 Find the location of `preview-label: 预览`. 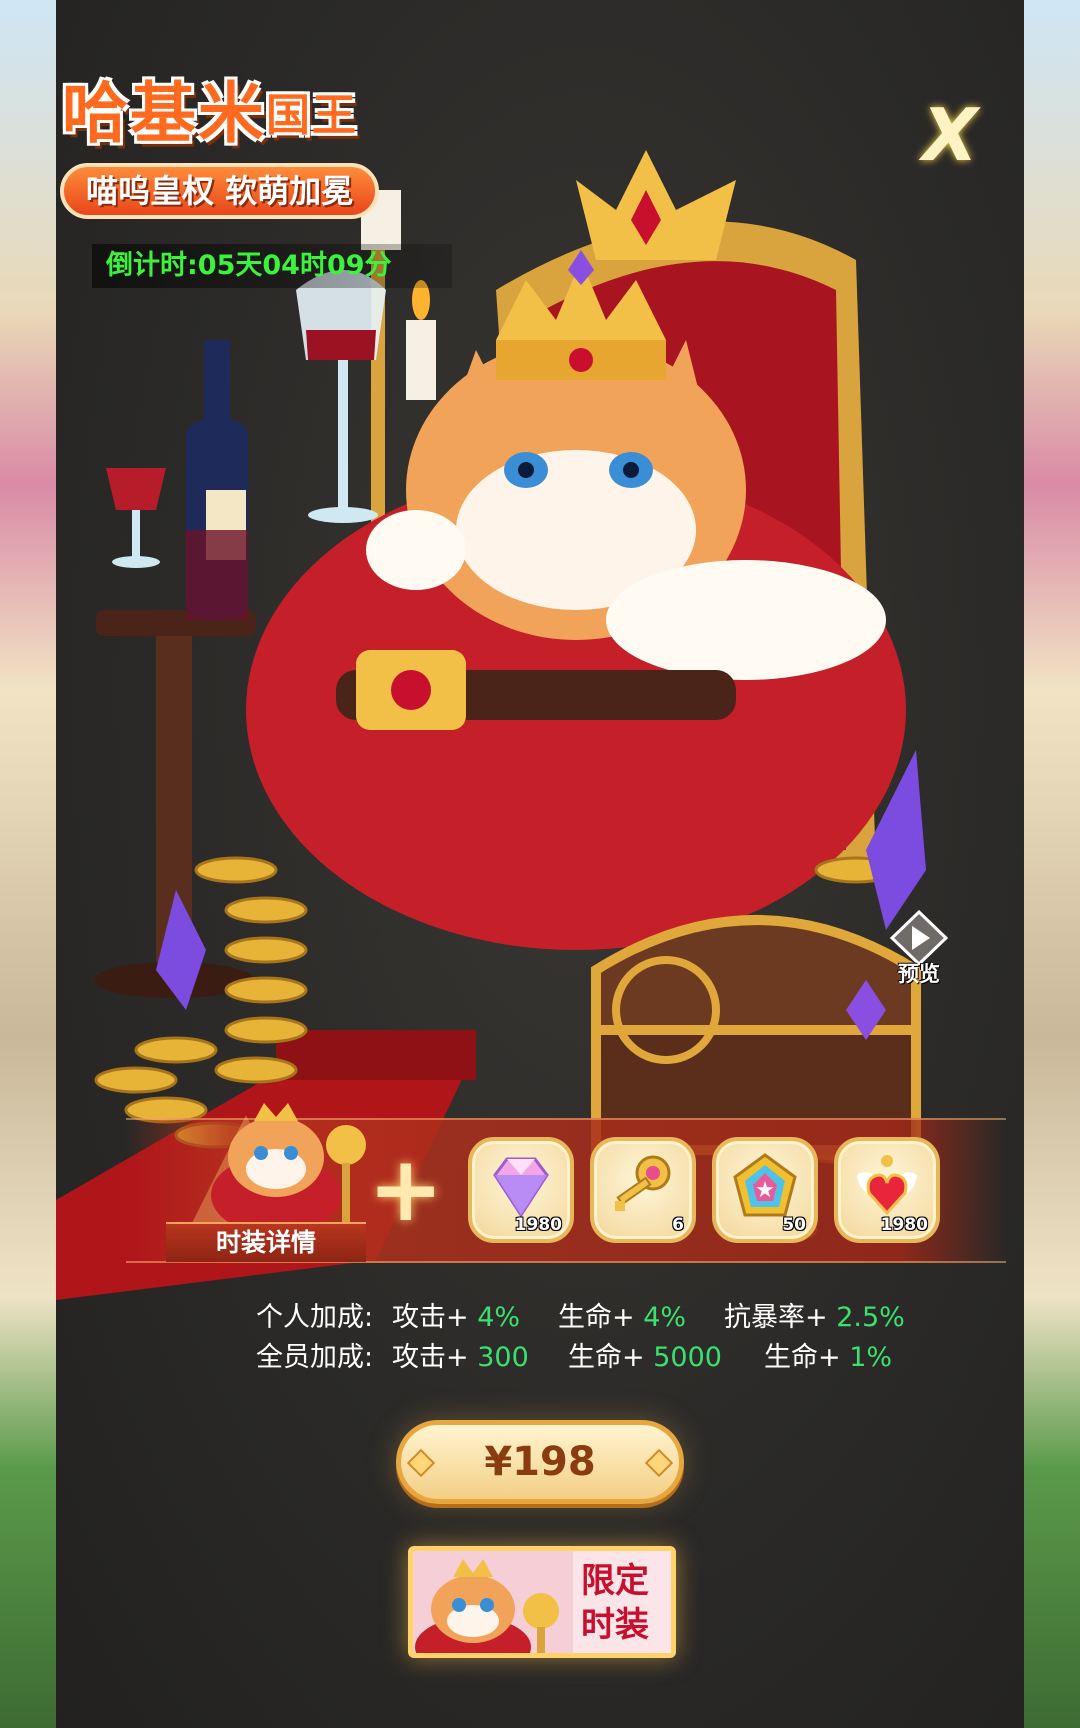

preview-label: 预览 is located at coordinates (919, 974).